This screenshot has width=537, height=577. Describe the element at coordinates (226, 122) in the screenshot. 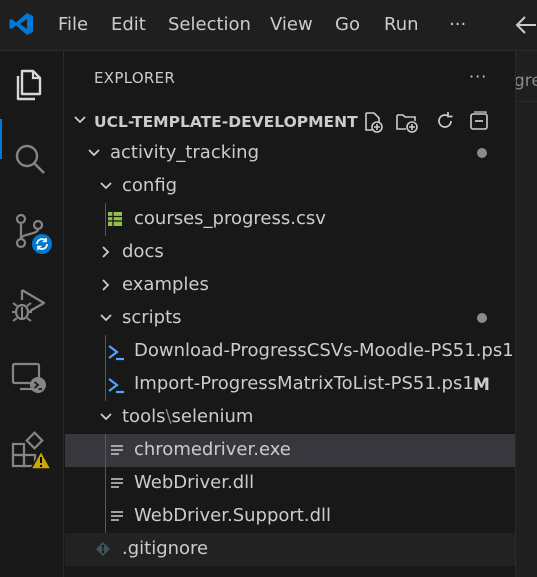

I see `workspace-root-label: UCL-TEMPLATE-DEVELOPMENT` at that location.